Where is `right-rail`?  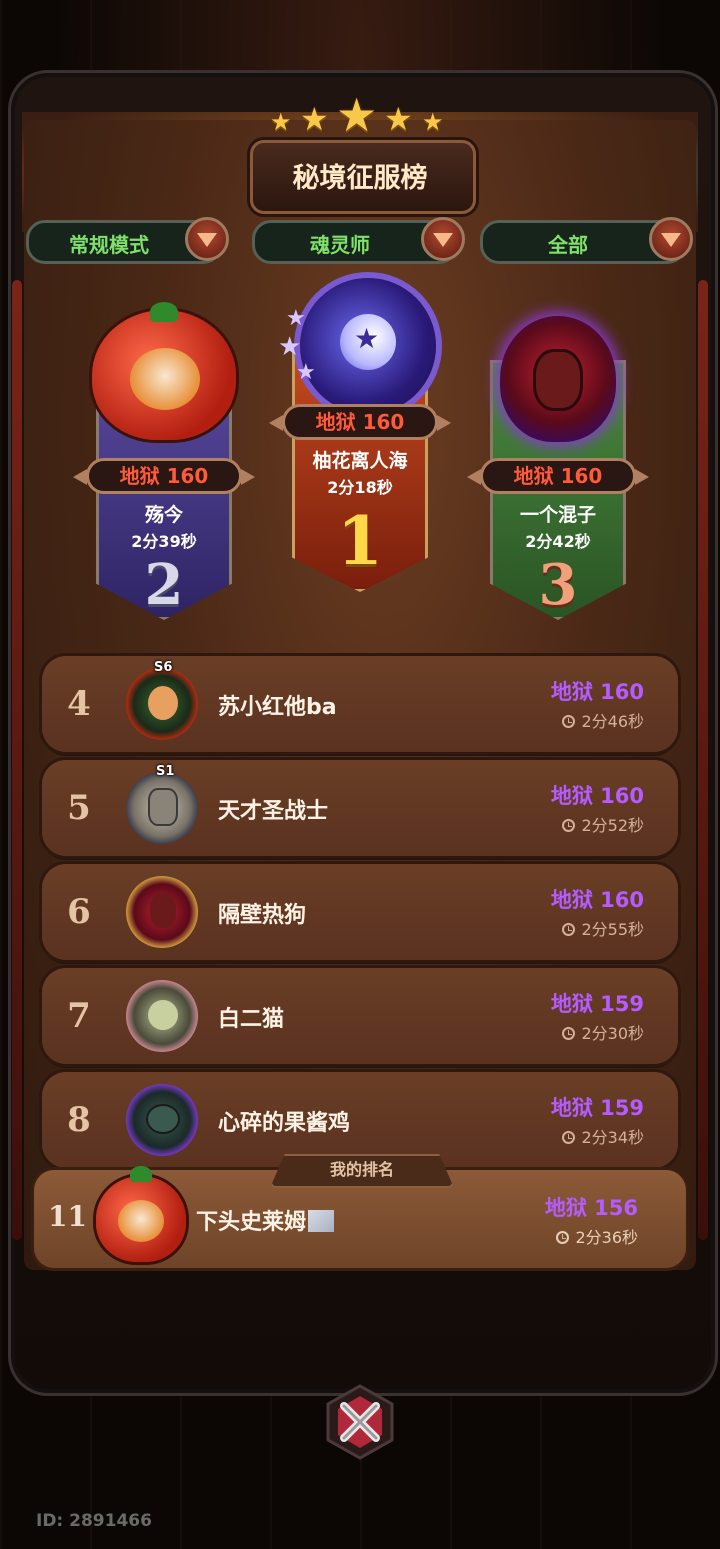
right-rail is located at coordinates (703, 760).